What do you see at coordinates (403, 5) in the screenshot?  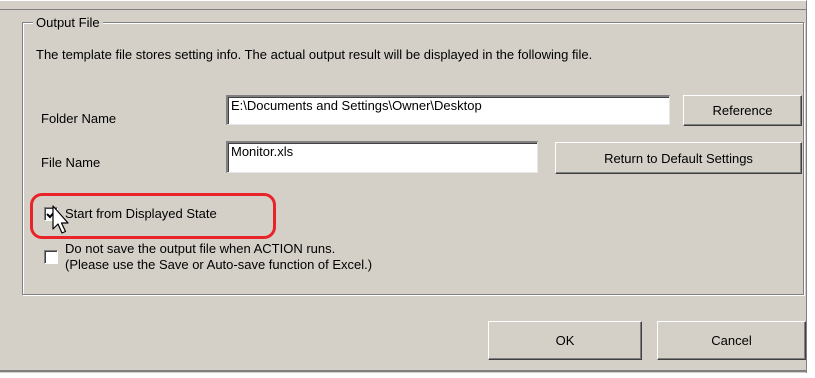 I see `dialog-top-edge` at bounding box center [403, 5].